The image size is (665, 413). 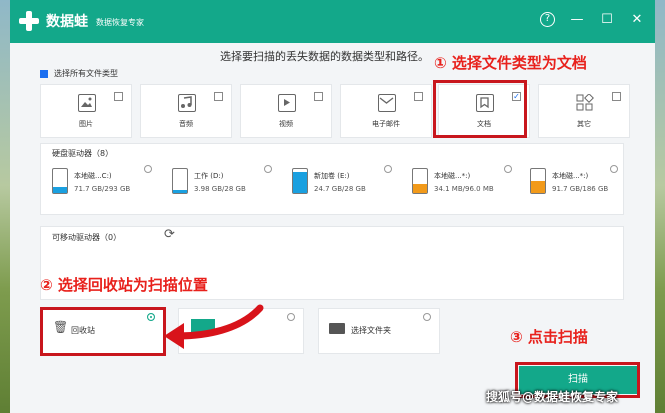 I want to click on file-type-card-video: 视频, so click(x=286, y=111).